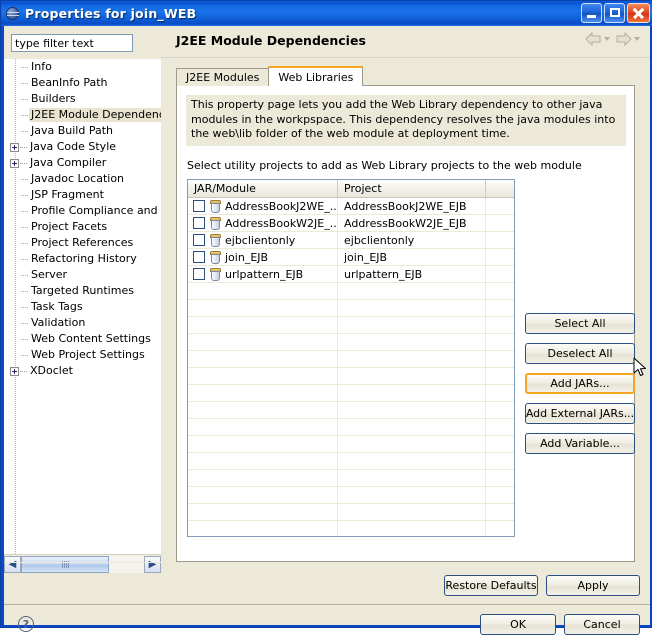 The height and width of the screenshot is (635, 652). Describe the element at coordinates (53, 98) in the screenshot. I see `sidebar-item-label: Builders` at that location.